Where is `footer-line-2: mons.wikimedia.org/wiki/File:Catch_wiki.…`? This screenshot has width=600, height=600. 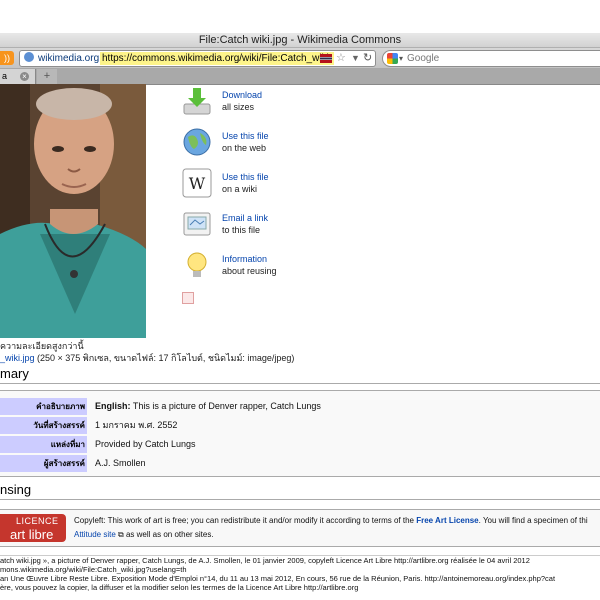
footer-line-2: mons.wikimedia.org/wiki/File:Catch_wiki.… is located at coordinates (93, 569).